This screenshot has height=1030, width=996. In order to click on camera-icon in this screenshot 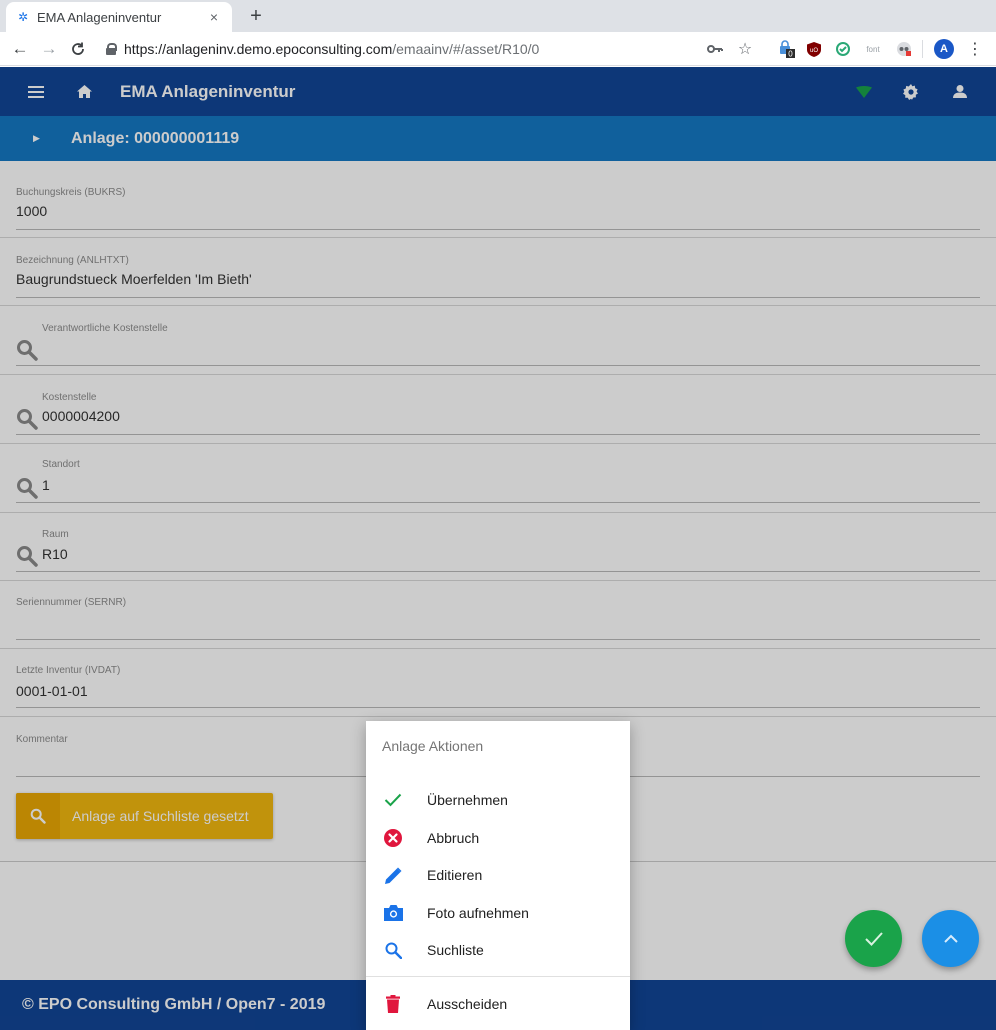, I will do `click(393, 913)`.